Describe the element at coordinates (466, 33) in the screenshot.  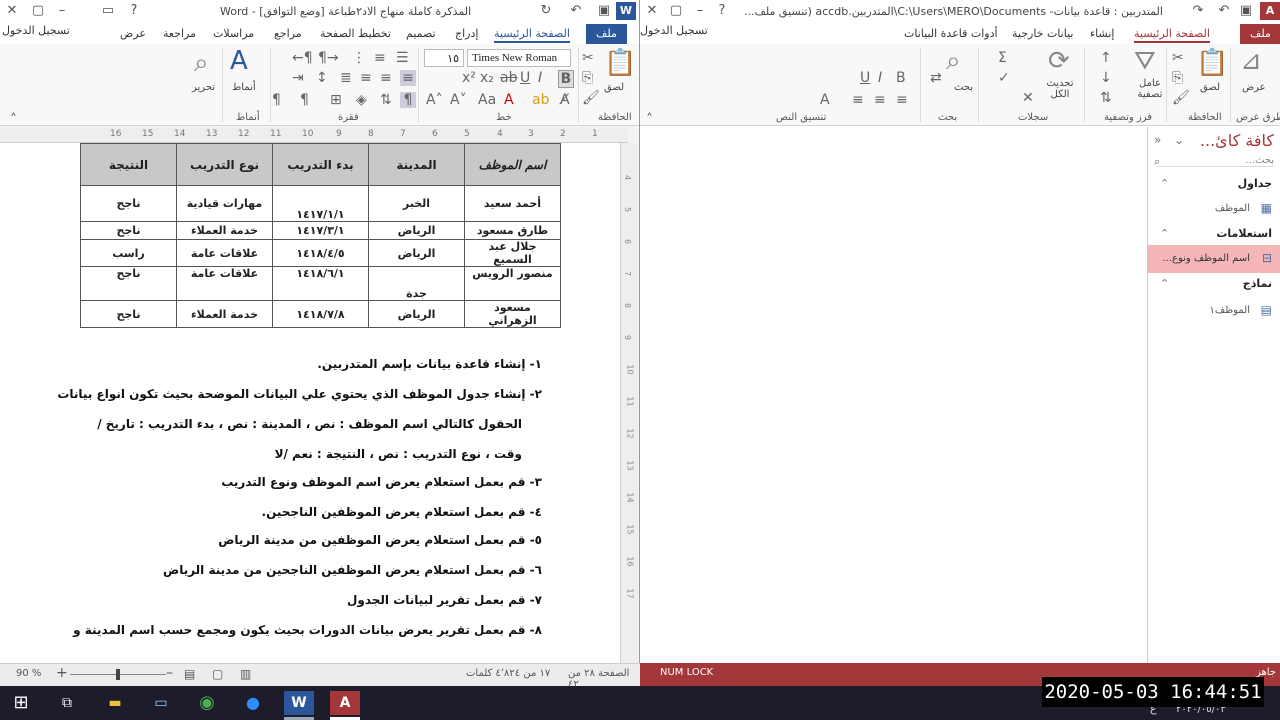
I see `tab-insert: إدراج` at that location.